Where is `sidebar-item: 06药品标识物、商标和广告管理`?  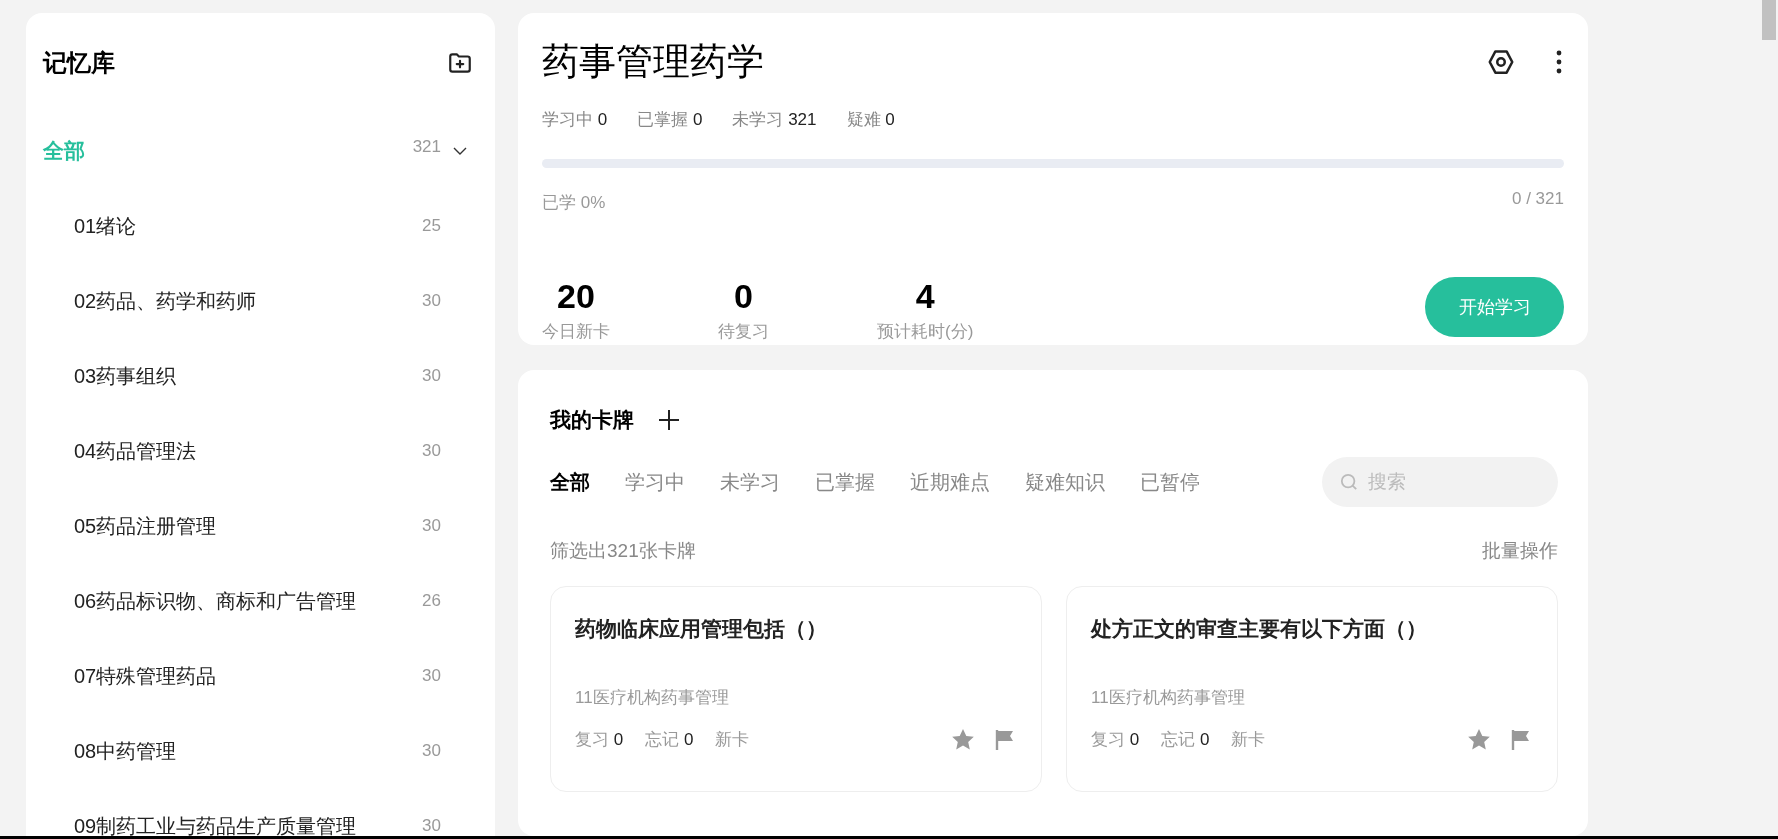
sidebar-item: 06药品标识物、商标和广告管理 is located at coordinates (215, 600).